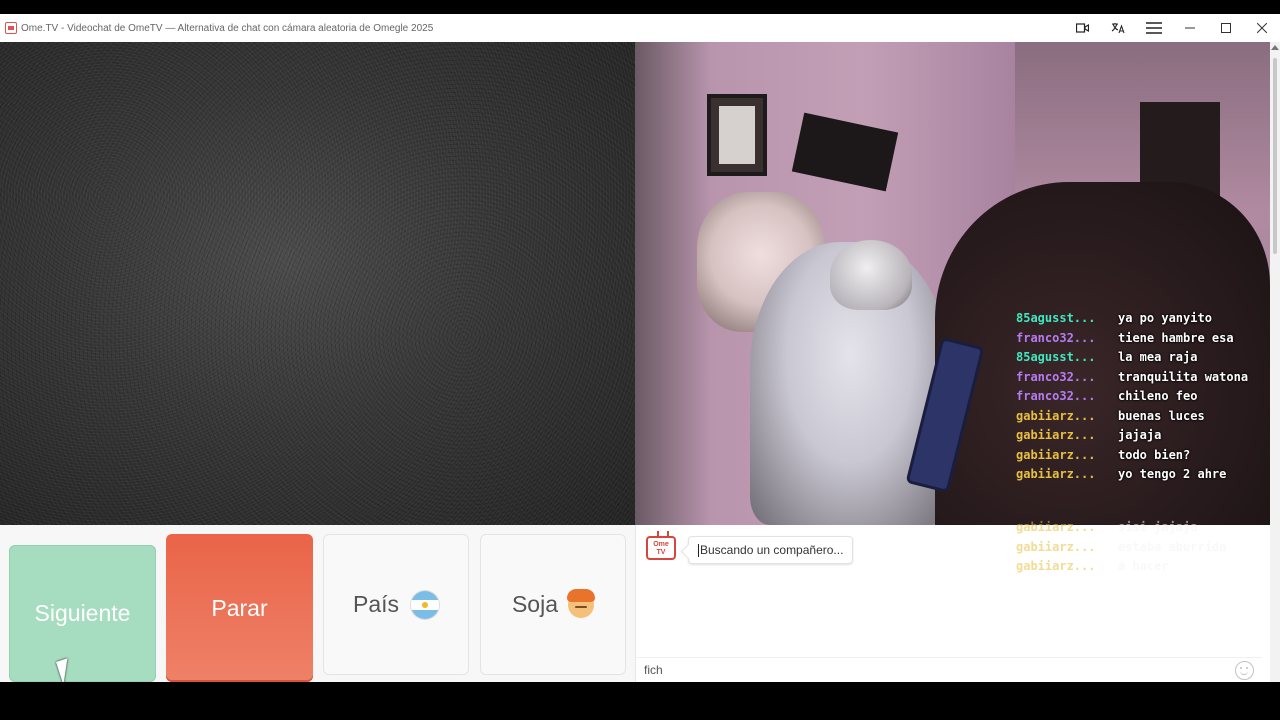 The height and width of the screenshot is (720, 1280). I want to click on chat-message-input, so click(929, 670).